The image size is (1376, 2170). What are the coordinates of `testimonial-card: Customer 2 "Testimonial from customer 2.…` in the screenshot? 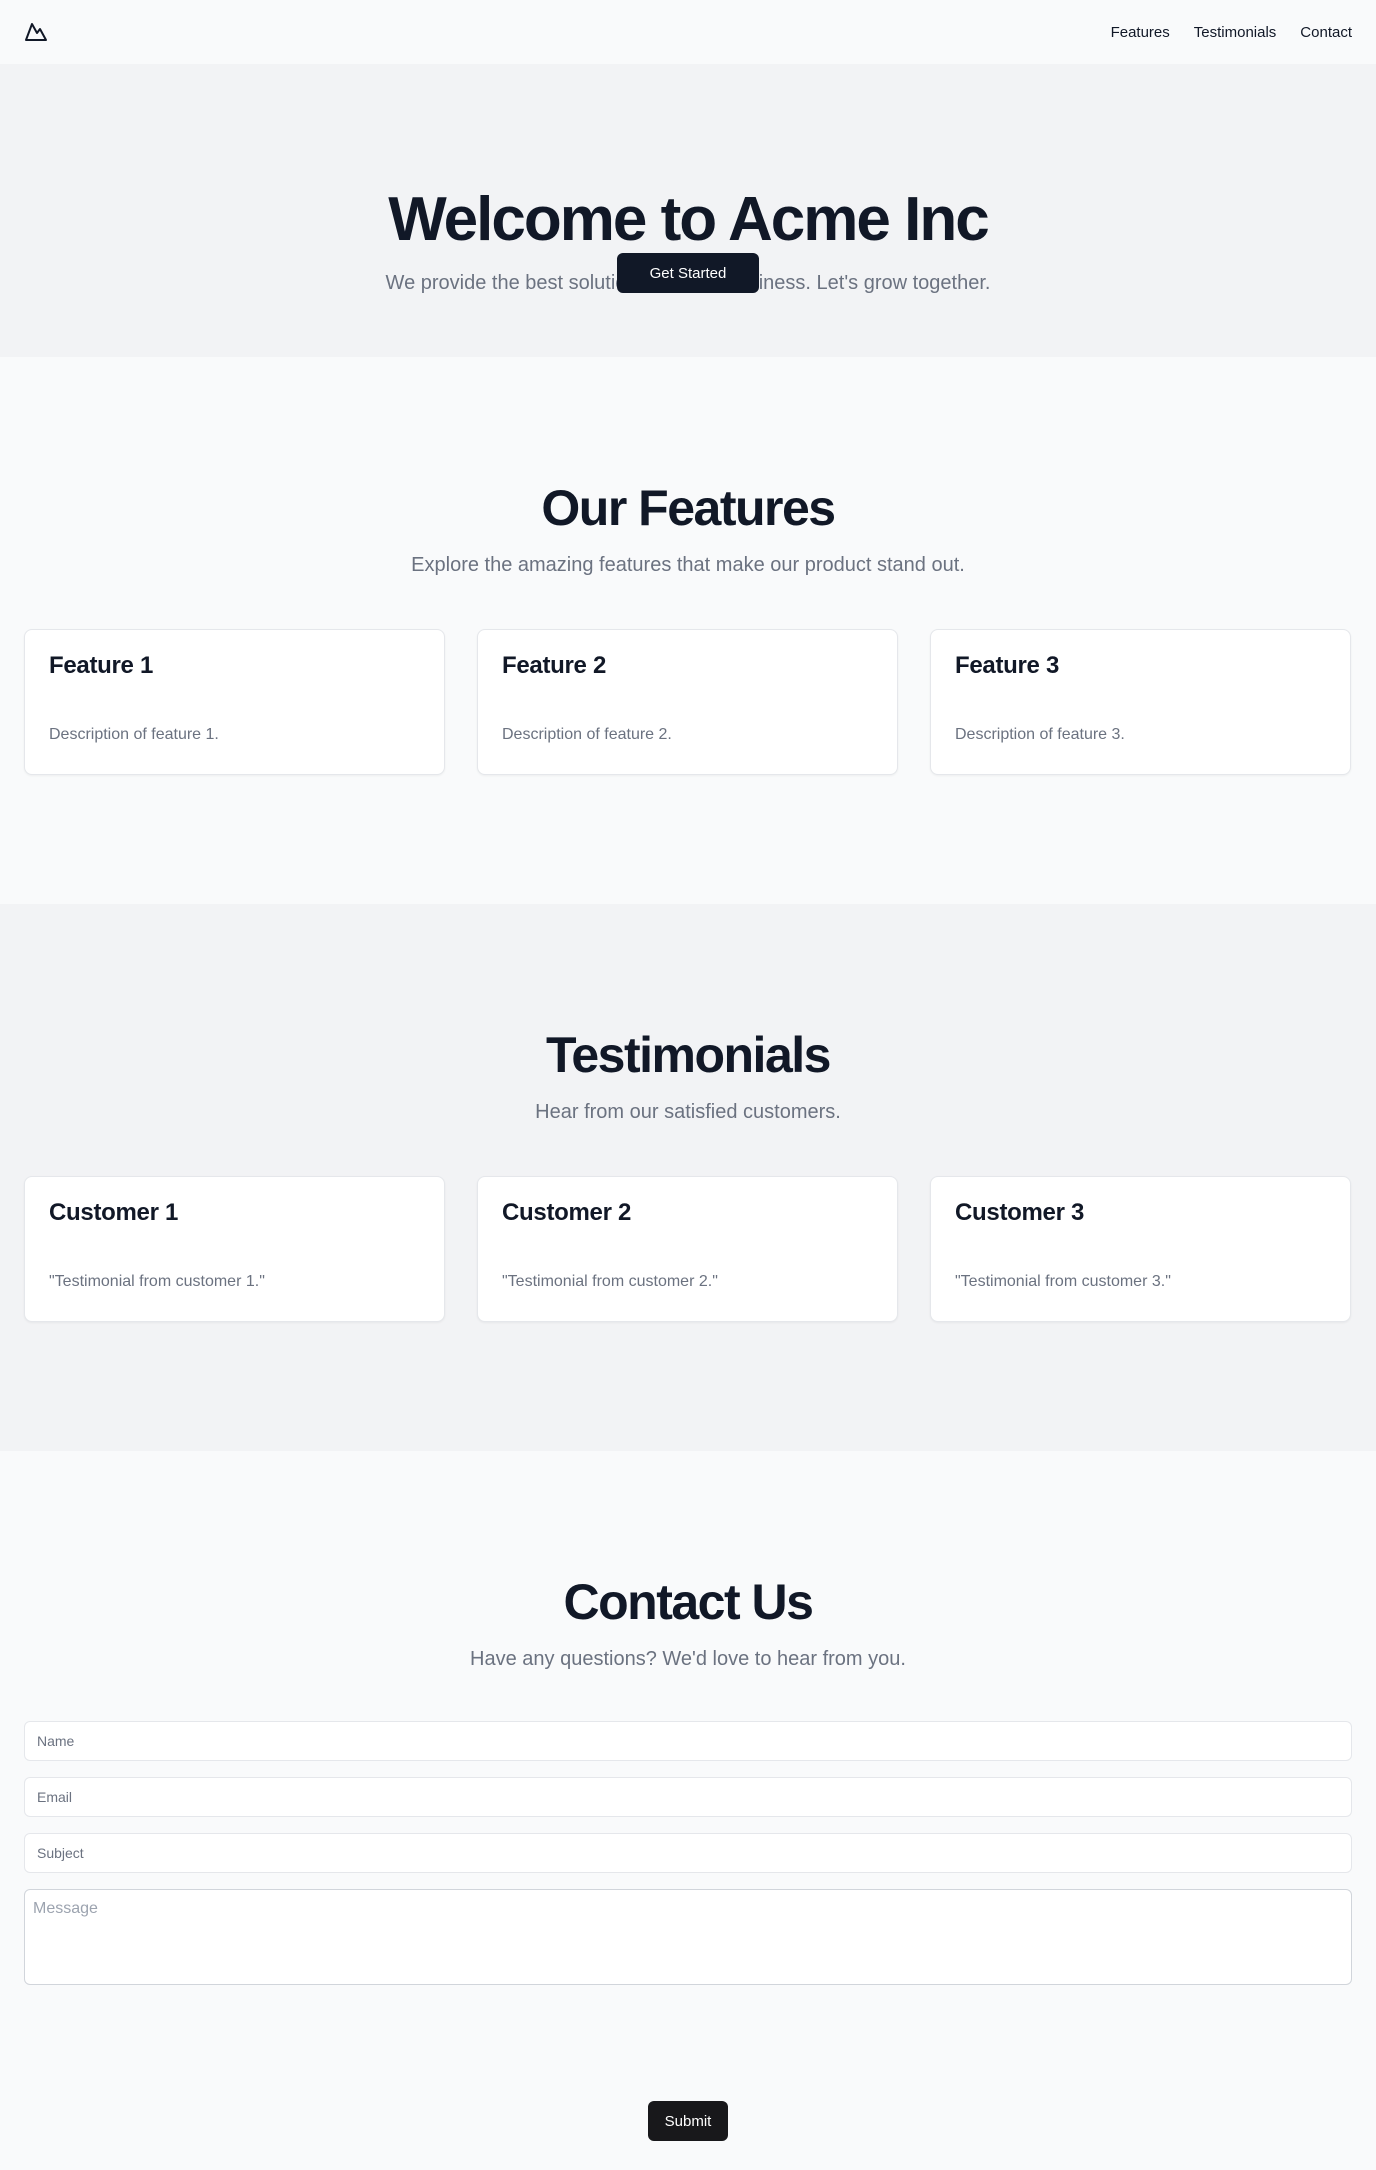 It's located at (687, 1249).